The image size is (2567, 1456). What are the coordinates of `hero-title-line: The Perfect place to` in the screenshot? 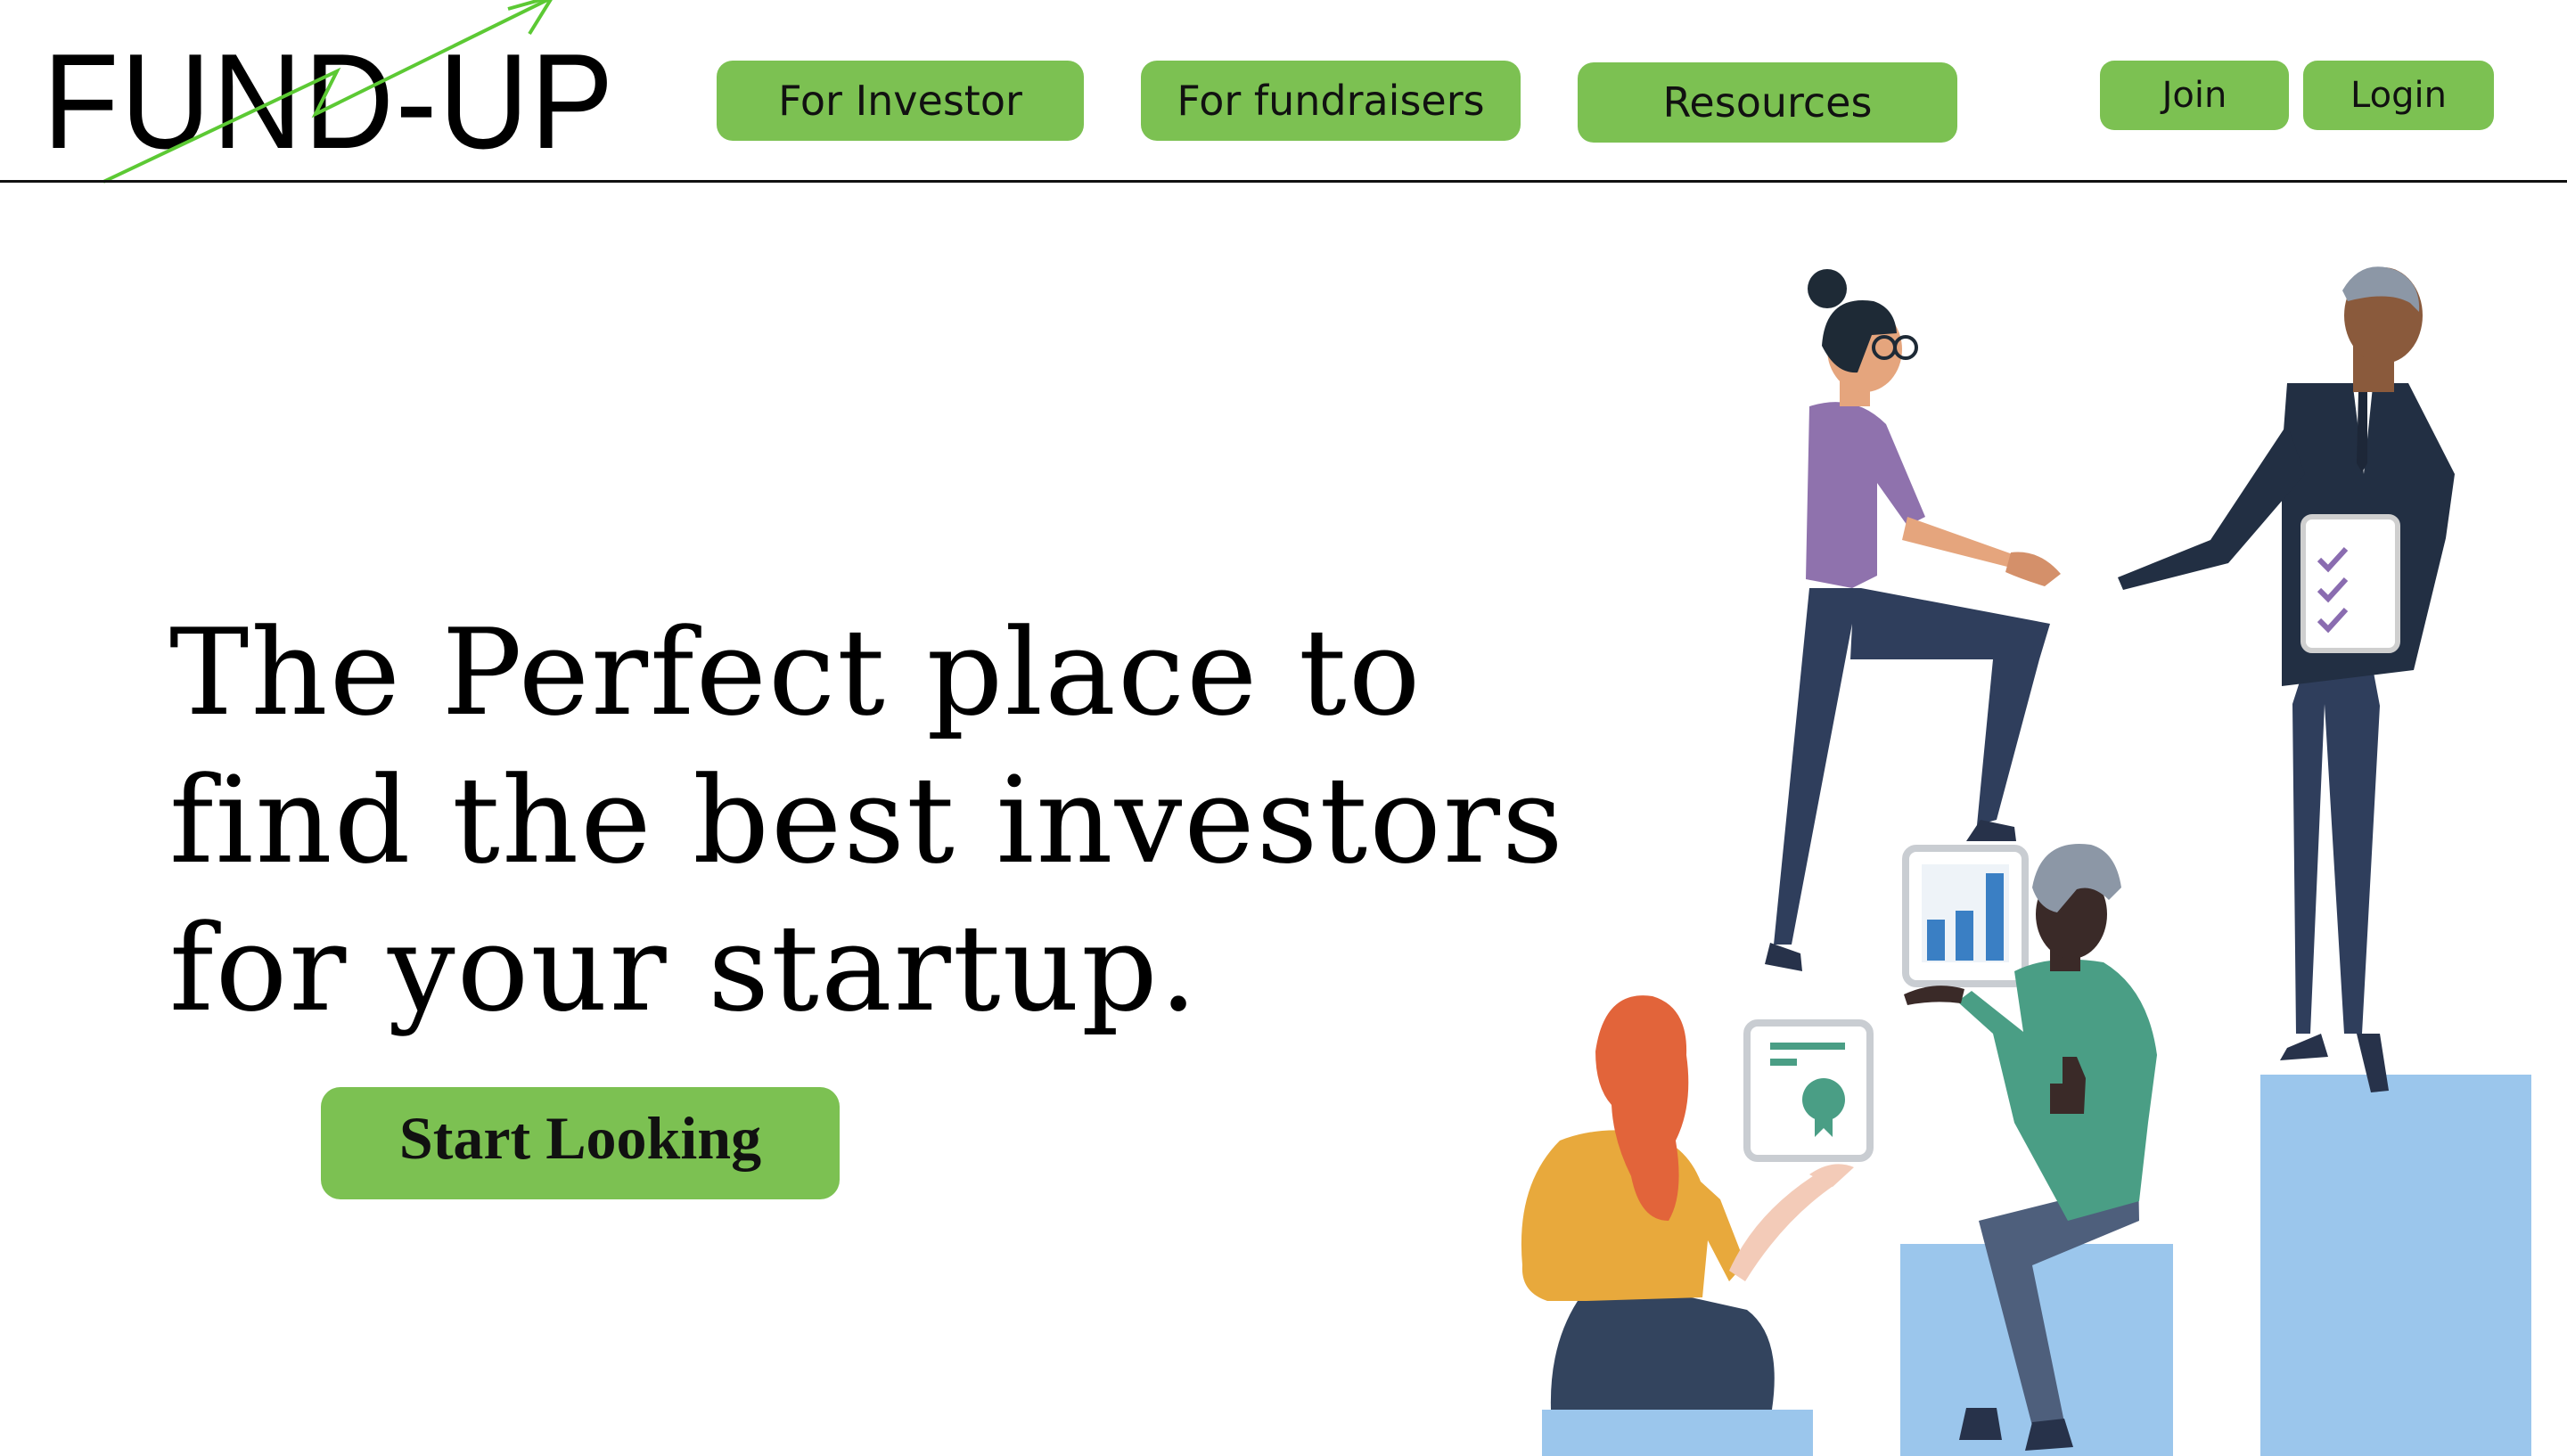 It's located at (796, 673).